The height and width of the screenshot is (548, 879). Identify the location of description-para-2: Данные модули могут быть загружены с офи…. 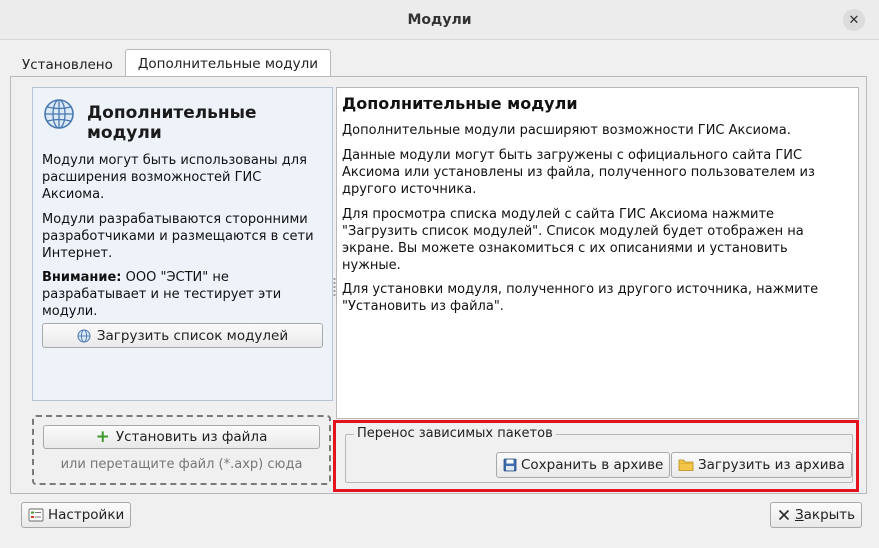
(578, 172).